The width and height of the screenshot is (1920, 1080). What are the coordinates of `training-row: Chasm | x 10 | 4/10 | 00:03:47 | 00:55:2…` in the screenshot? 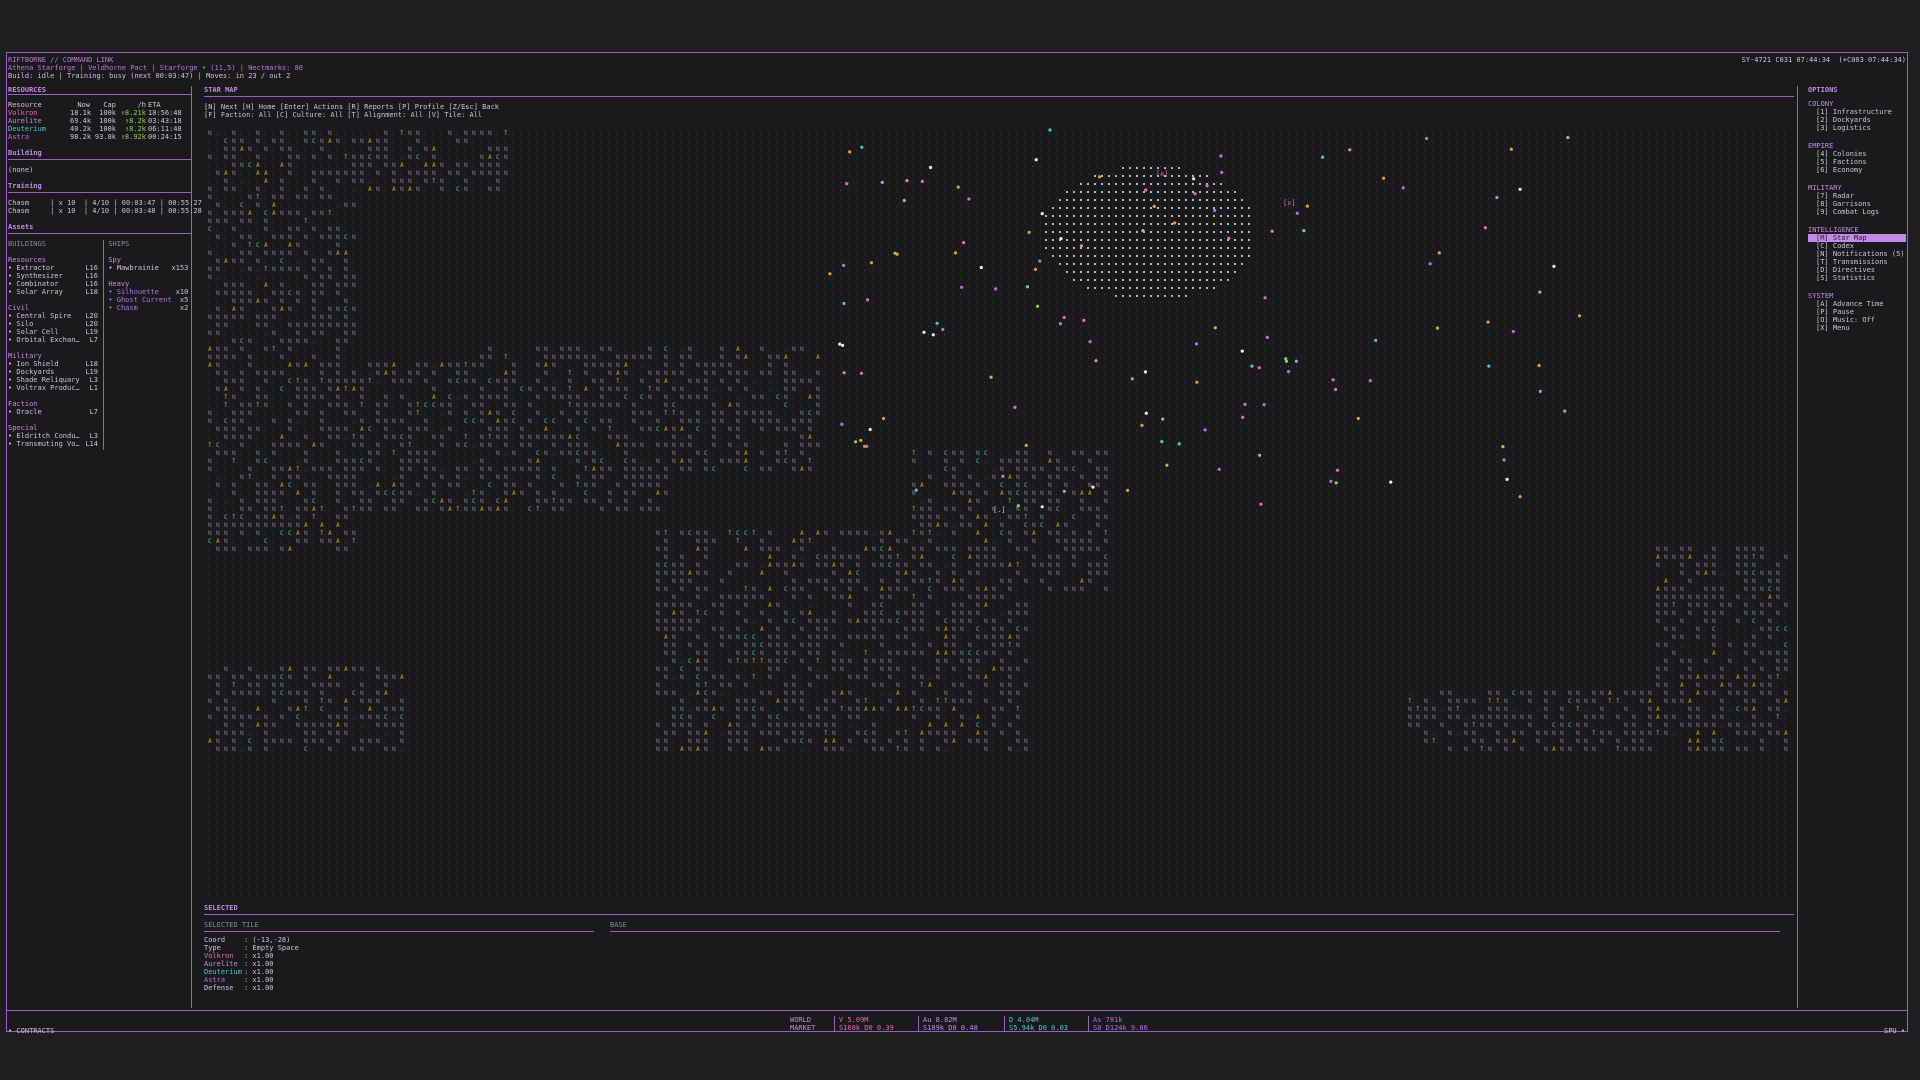 It's located at (105, 203).